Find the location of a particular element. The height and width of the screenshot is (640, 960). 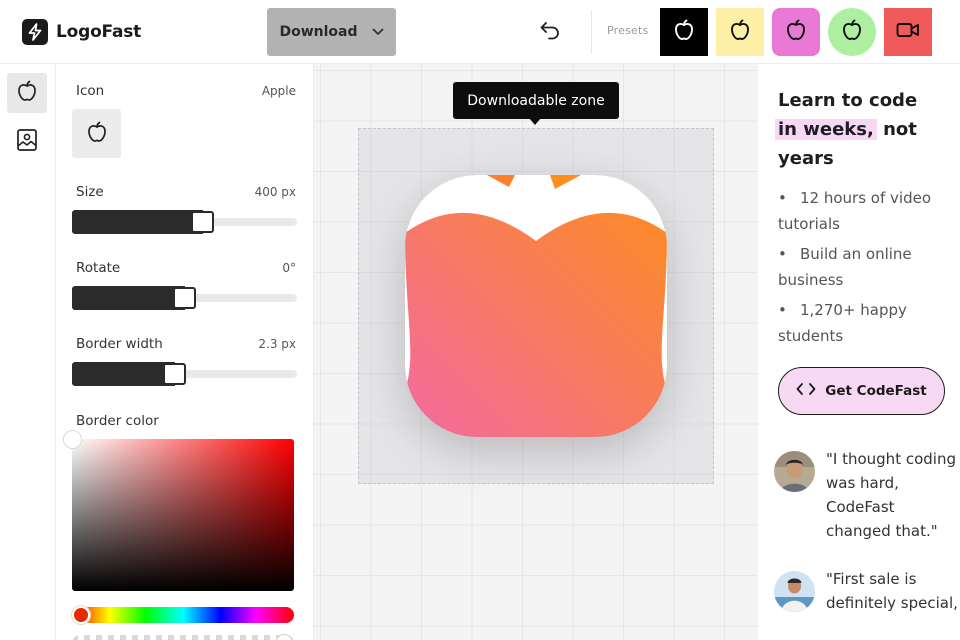

preset-red is located at coordinates (908, 32).